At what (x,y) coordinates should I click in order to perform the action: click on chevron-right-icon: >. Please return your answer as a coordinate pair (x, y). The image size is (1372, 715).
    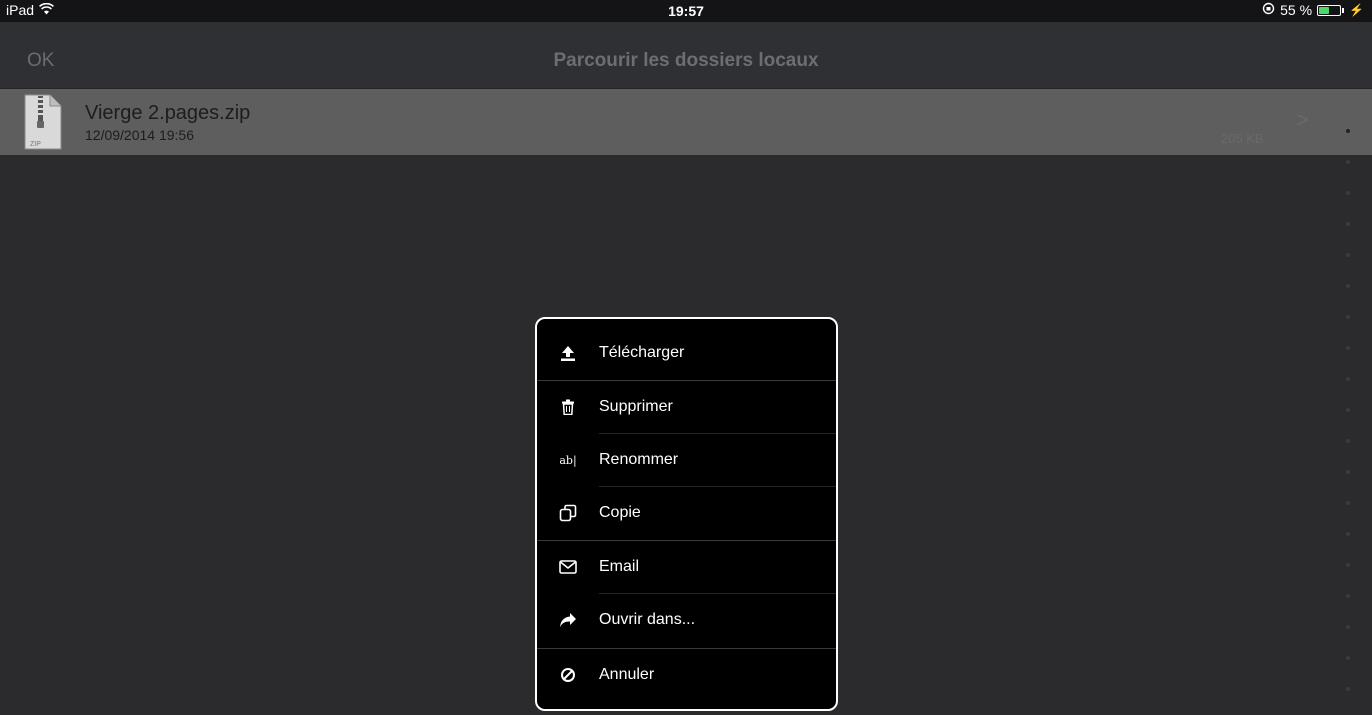
    Looking at the image, I should click on (1302, 120).